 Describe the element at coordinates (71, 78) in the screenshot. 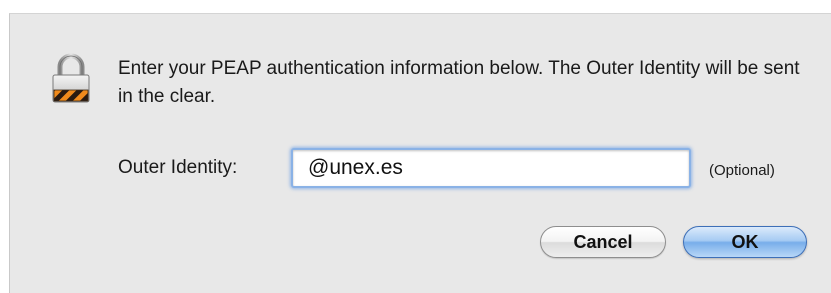

I see `padlock-icon` at that location.